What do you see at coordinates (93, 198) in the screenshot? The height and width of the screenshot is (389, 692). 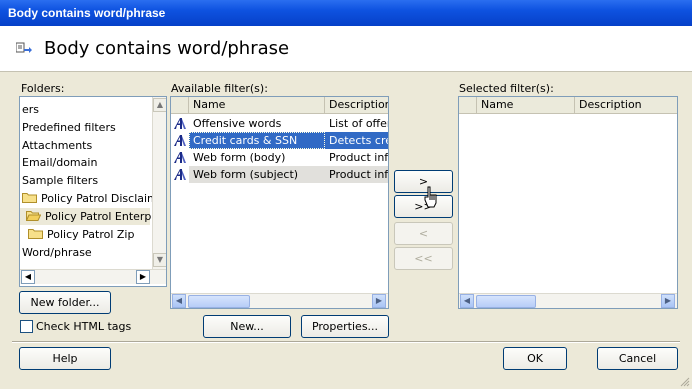 I see `folder-item-policy-patrol-disclaimer: Policy Patrol Disclaime` at bounding box center [93, 198].